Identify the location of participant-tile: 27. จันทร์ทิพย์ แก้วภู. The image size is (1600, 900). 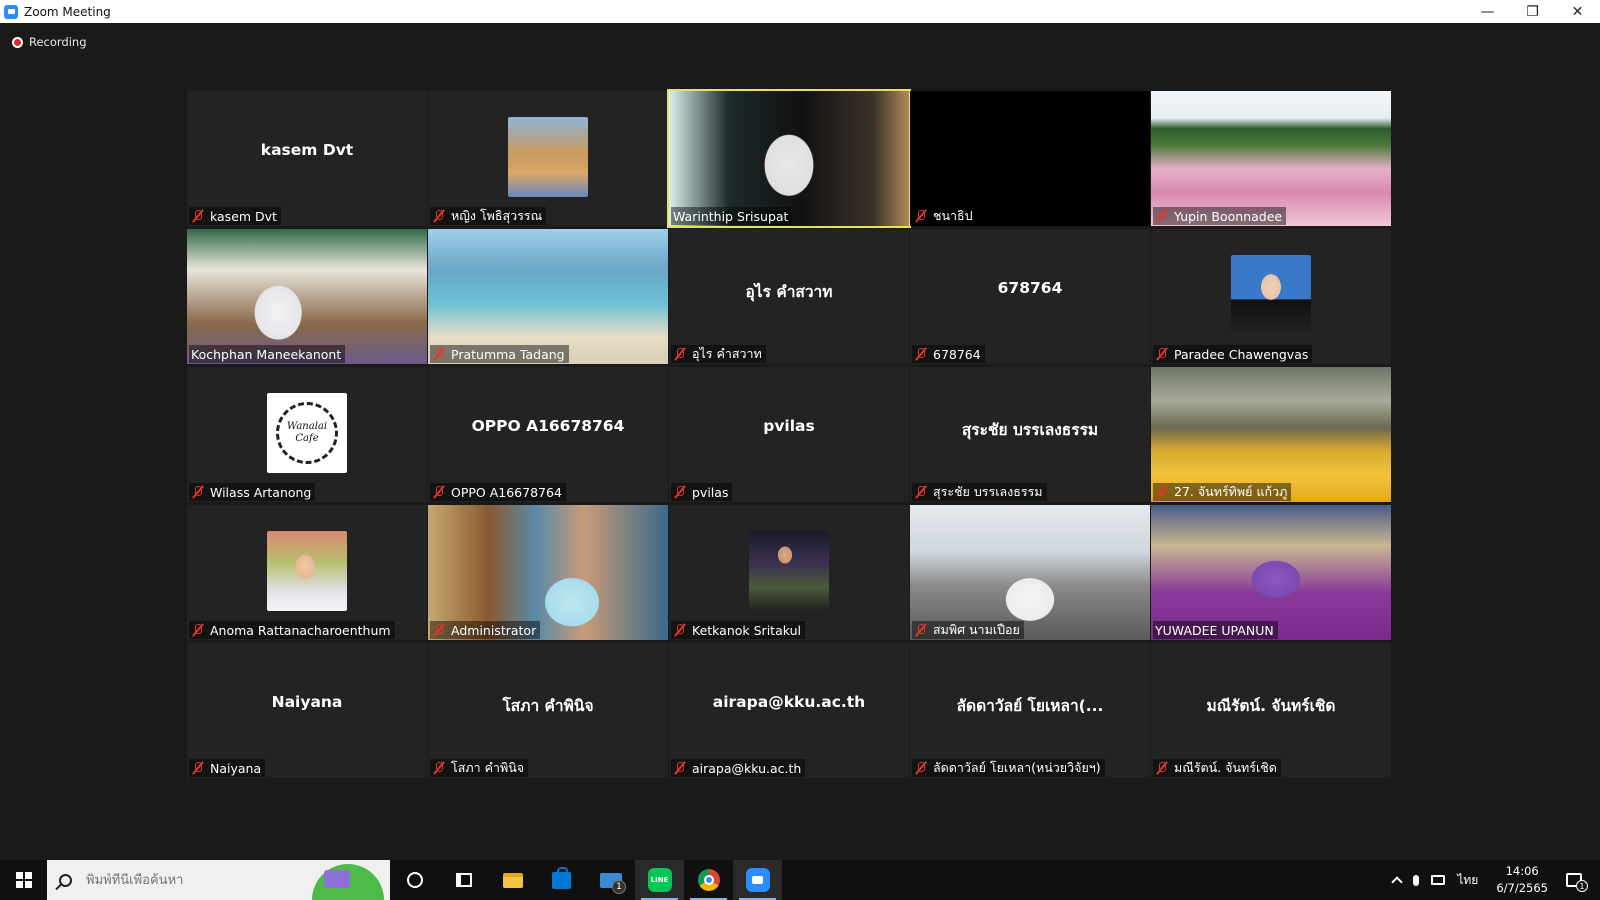
(1271, 434).